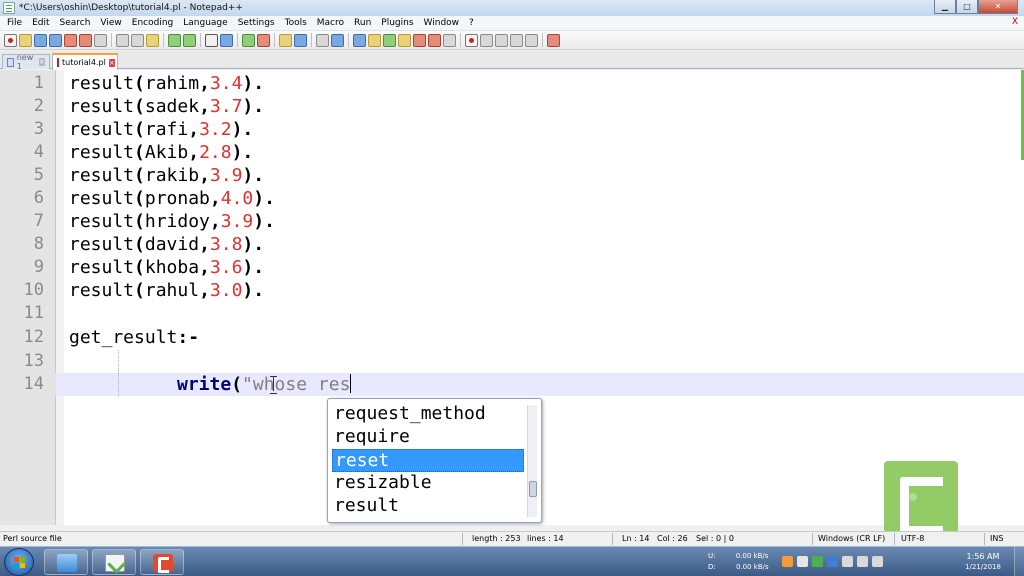 This screenshot has height=576, width=1024. I want to click on mouse-ibeam-cursor-icon, so click(274, 385).